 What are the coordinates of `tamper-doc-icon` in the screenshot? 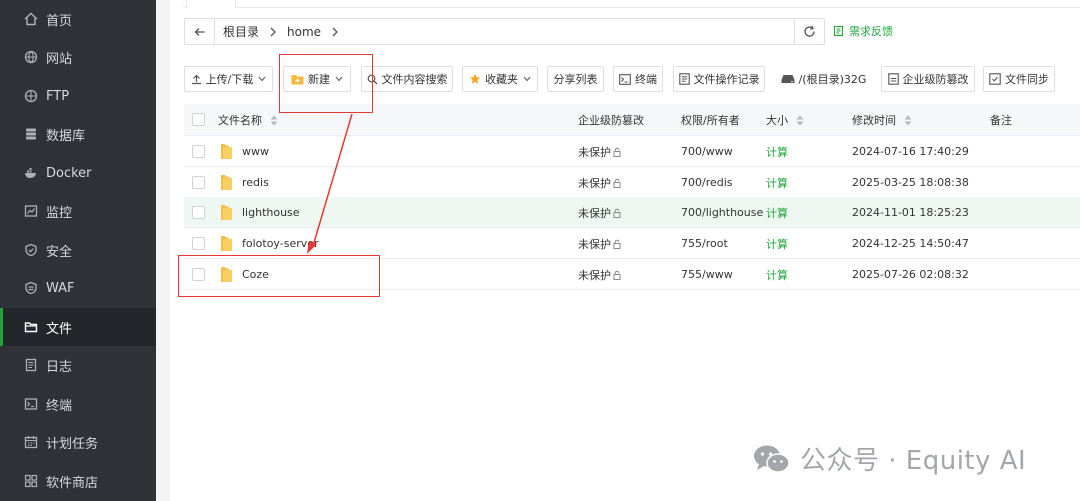 It's located at (893, 79).